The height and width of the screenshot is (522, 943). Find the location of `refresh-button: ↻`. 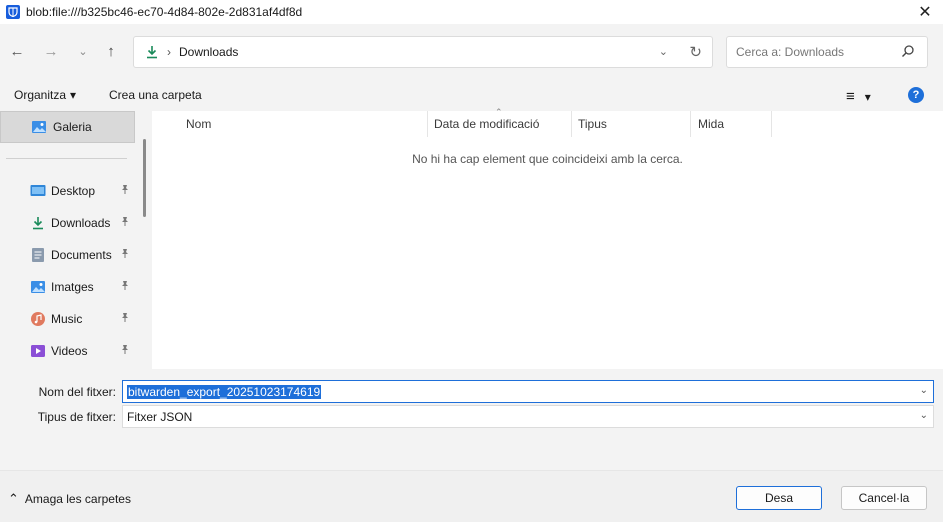

refresh-button: ↻ is located at coordinates (695, 52).